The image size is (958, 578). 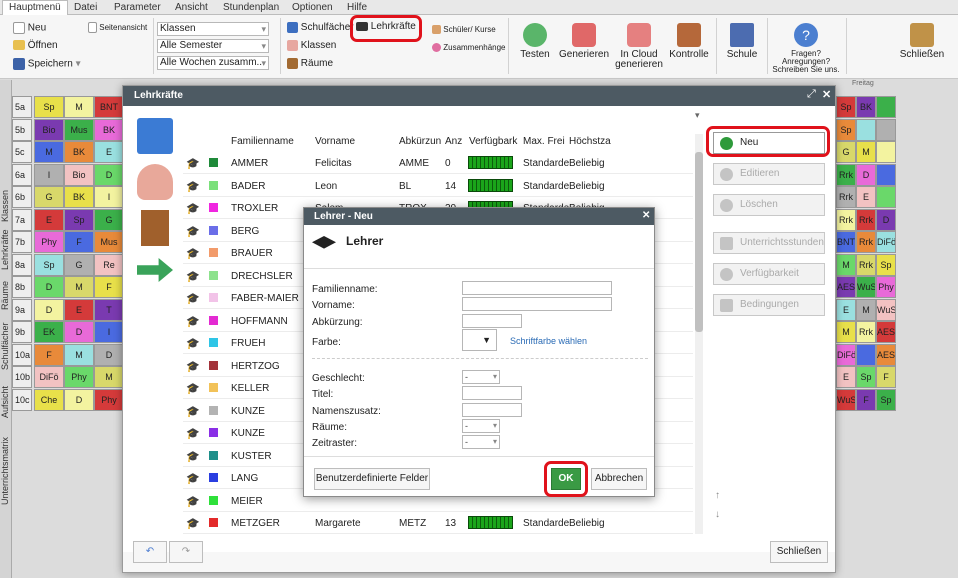 What do you see at coordinates (769, 243) in the screenshot?
I see `unterrichtsstunden-button: Unterrichtsstunden` at bounding box center [769, 243].